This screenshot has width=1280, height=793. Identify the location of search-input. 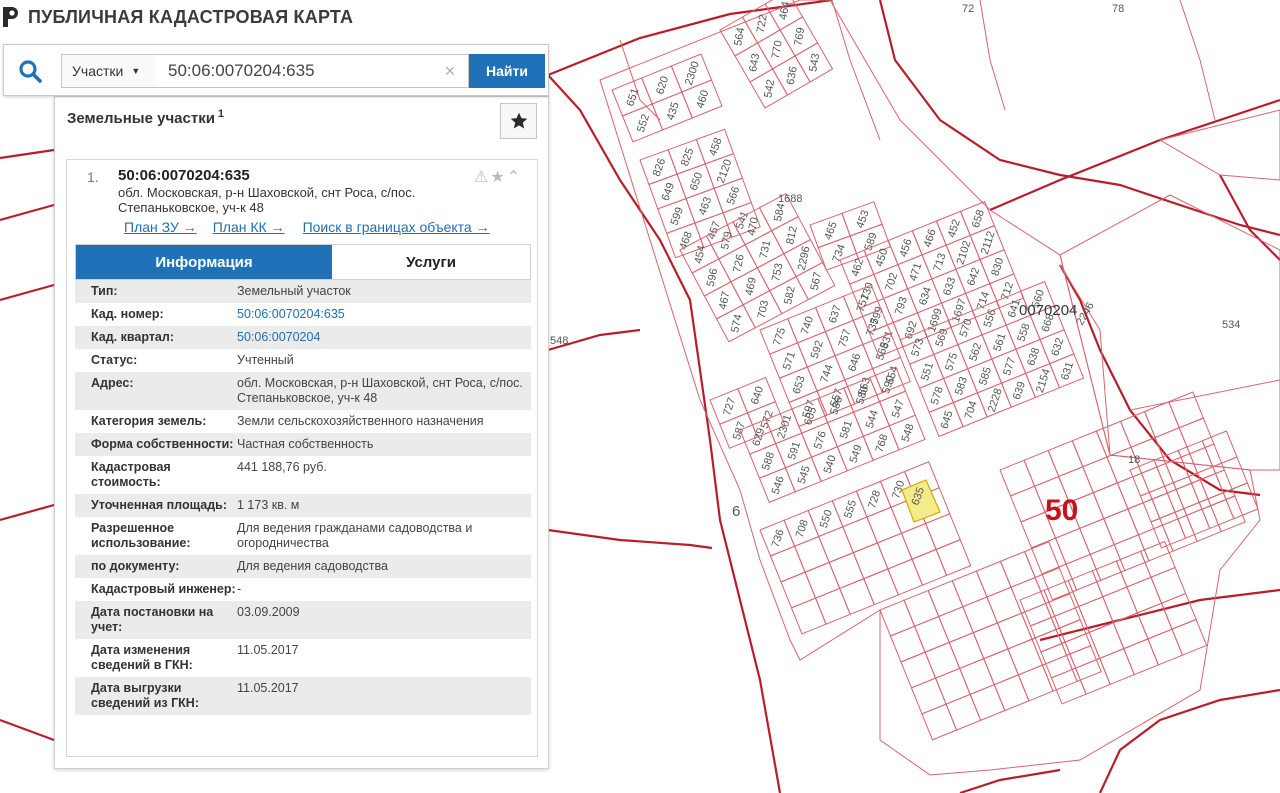
(312, 71).